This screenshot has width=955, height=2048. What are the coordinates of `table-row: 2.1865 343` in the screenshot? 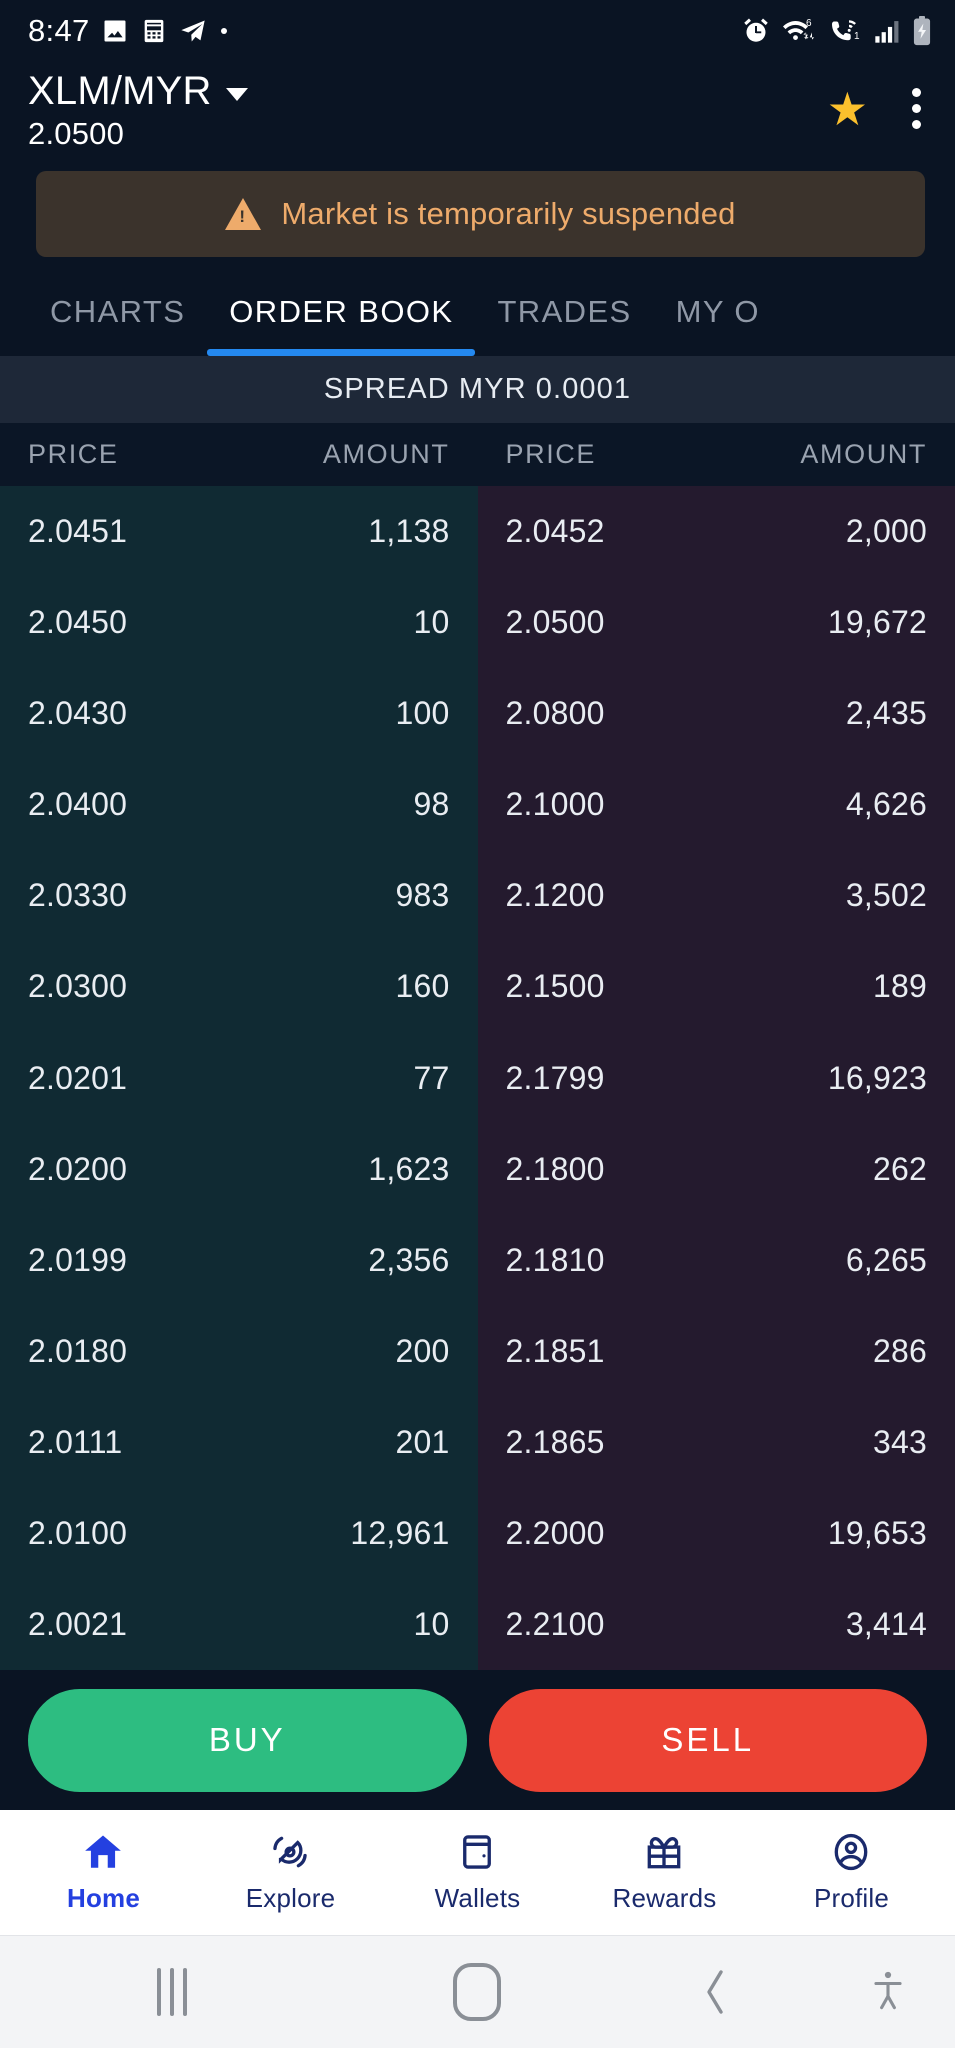 It's located at (716, 1442).